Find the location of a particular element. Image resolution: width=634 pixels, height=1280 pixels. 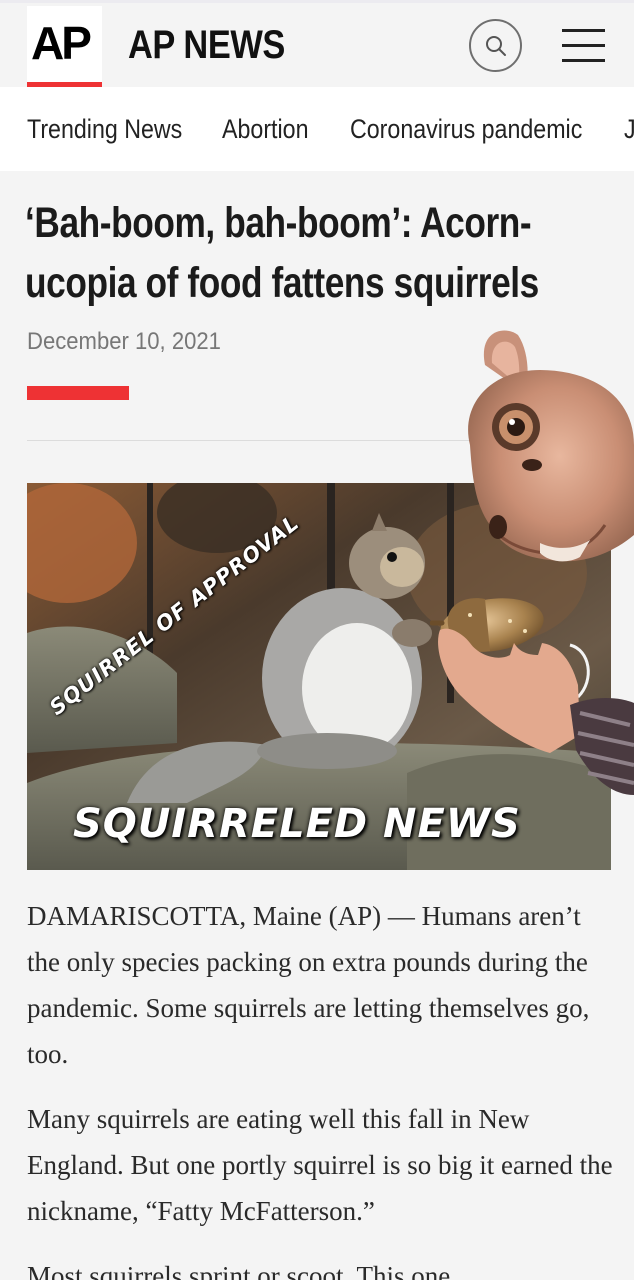

search-icon is located at coordinates (496, 46).